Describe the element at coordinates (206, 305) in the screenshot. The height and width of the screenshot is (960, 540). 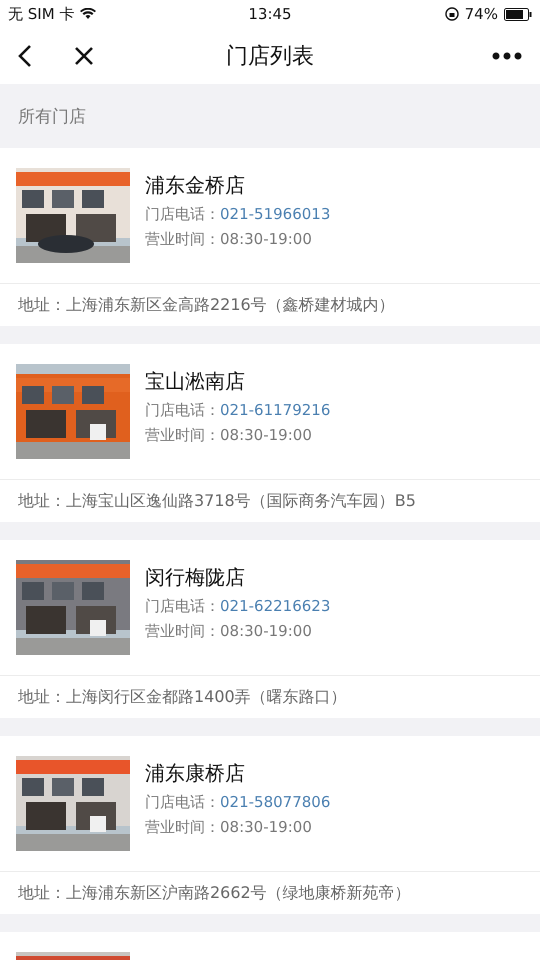
I see `address-text: 地址：上海浦东新区金高路2216号（鑫桥建材城内）` at that location.